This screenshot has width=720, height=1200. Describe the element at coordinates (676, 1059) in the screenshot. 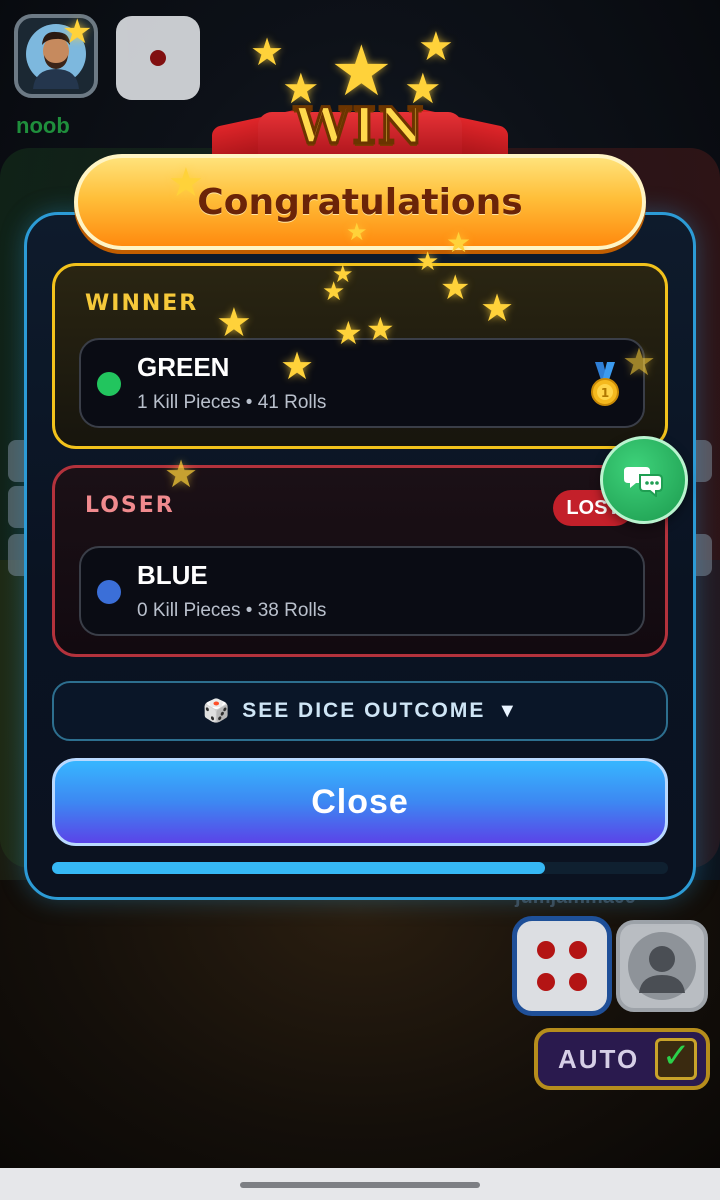

I see `checkmark-icon: ✓` at that location.